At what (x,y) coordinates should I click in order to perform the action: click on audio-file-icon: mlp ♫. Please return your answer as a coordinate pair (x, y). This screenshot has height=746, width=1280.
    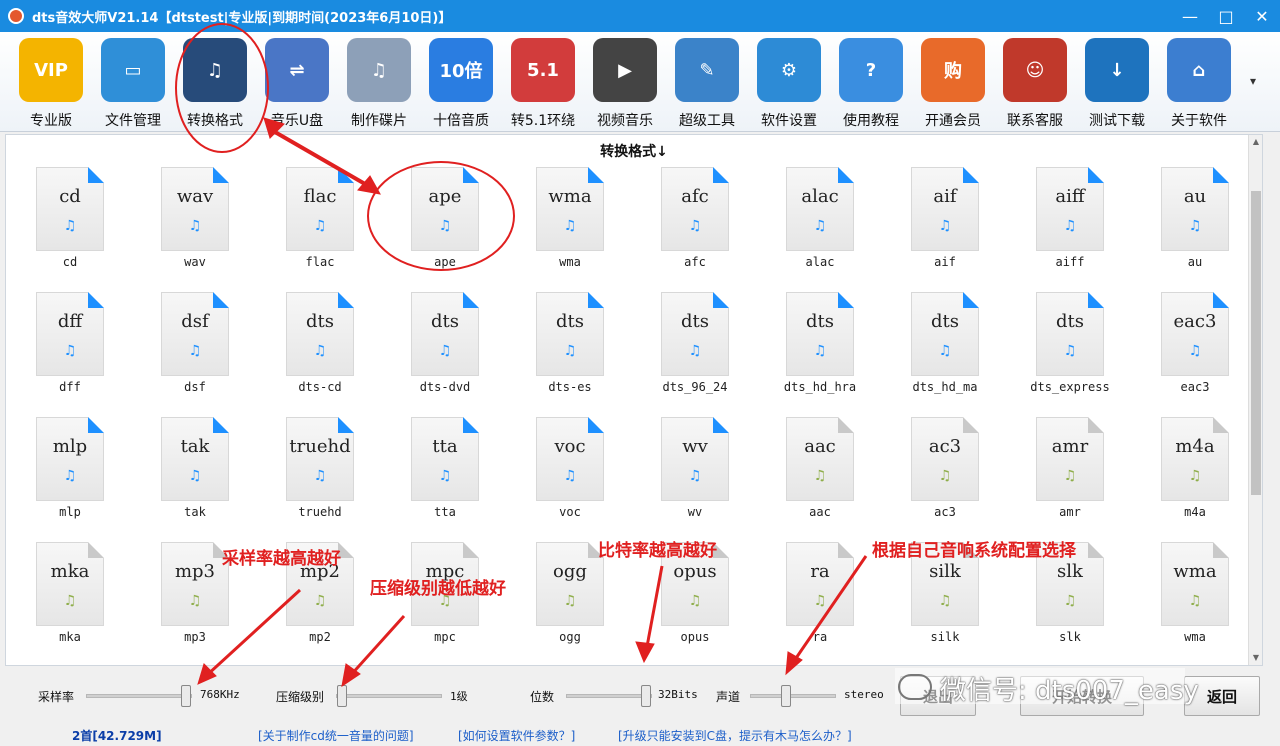
    Looking at the image, I should click on (70, 459).